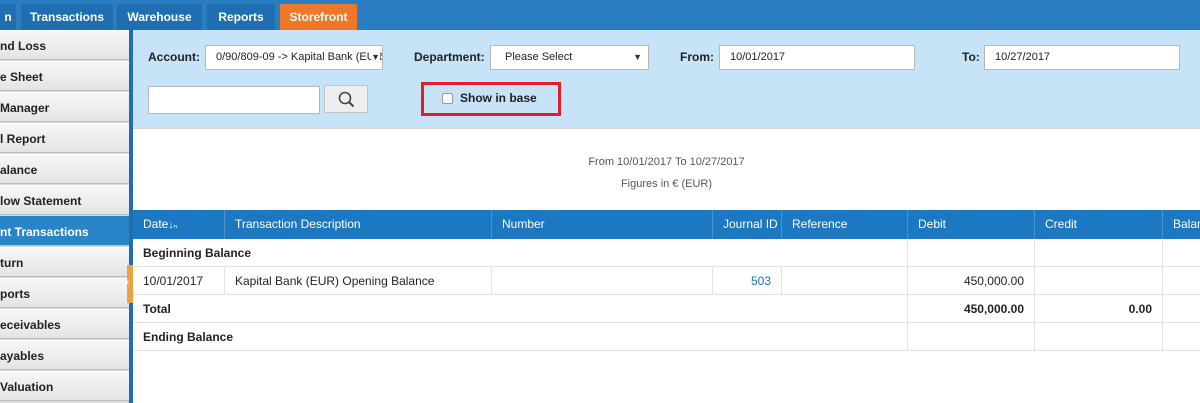  What do you see at coordinates (602, 224) in the screenshot?
I see `column-header-number: Number` at bounding box center [602, 224].